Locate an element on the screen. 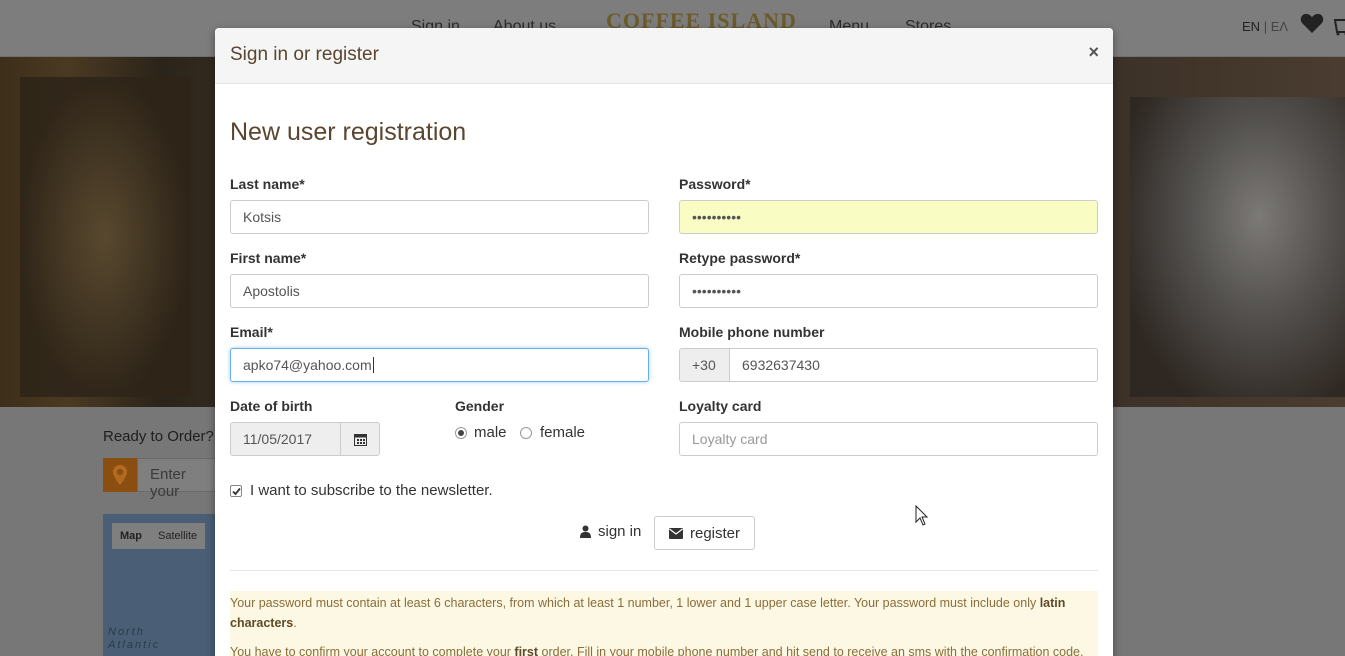 This screenshot has height=656, width=1345. loyalty-card-field: Loyalty card is located at coordinates (888, 439).